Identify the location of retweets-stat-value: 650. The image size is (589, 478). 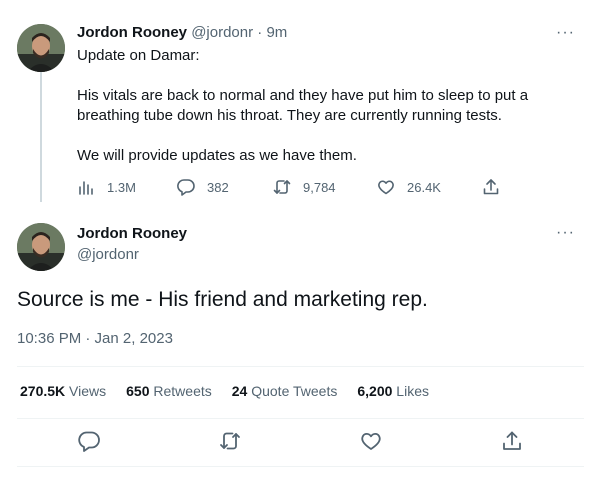
(138, 391).